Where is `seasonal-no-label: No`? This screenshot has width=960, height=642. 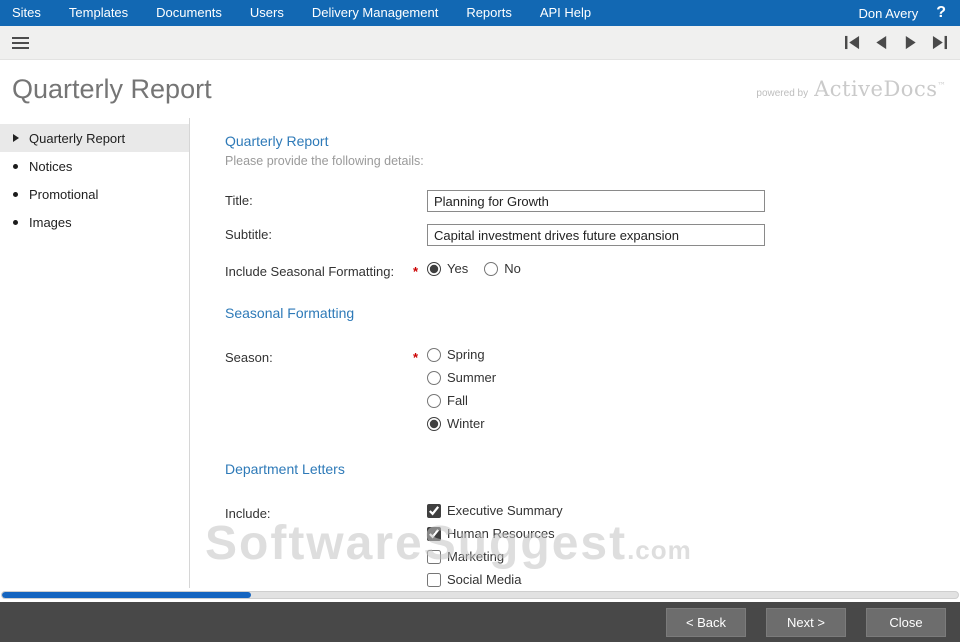
seasonal-no-label: No is located at coordinates (512, 268).